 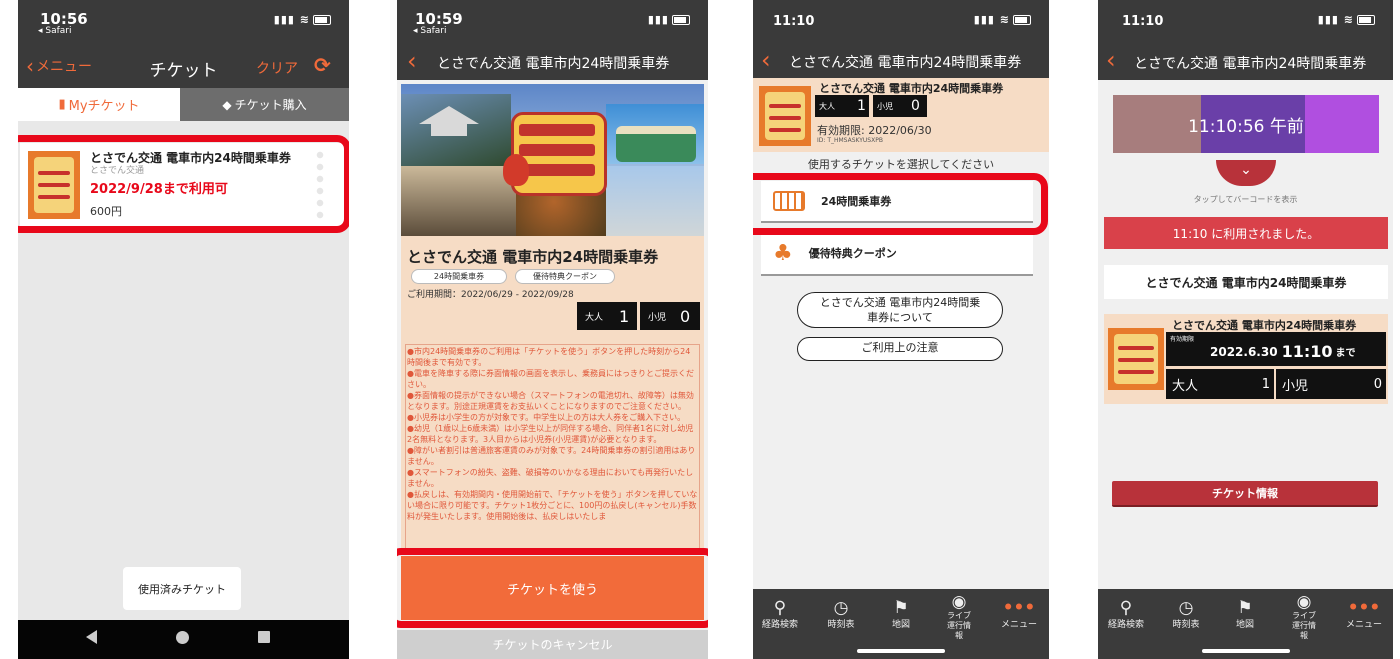 What do you see at coordinates (900, 349) in the screenshot?
I see `usage-notes-button: ご利用上の注意` at bounding box center [900, 349].